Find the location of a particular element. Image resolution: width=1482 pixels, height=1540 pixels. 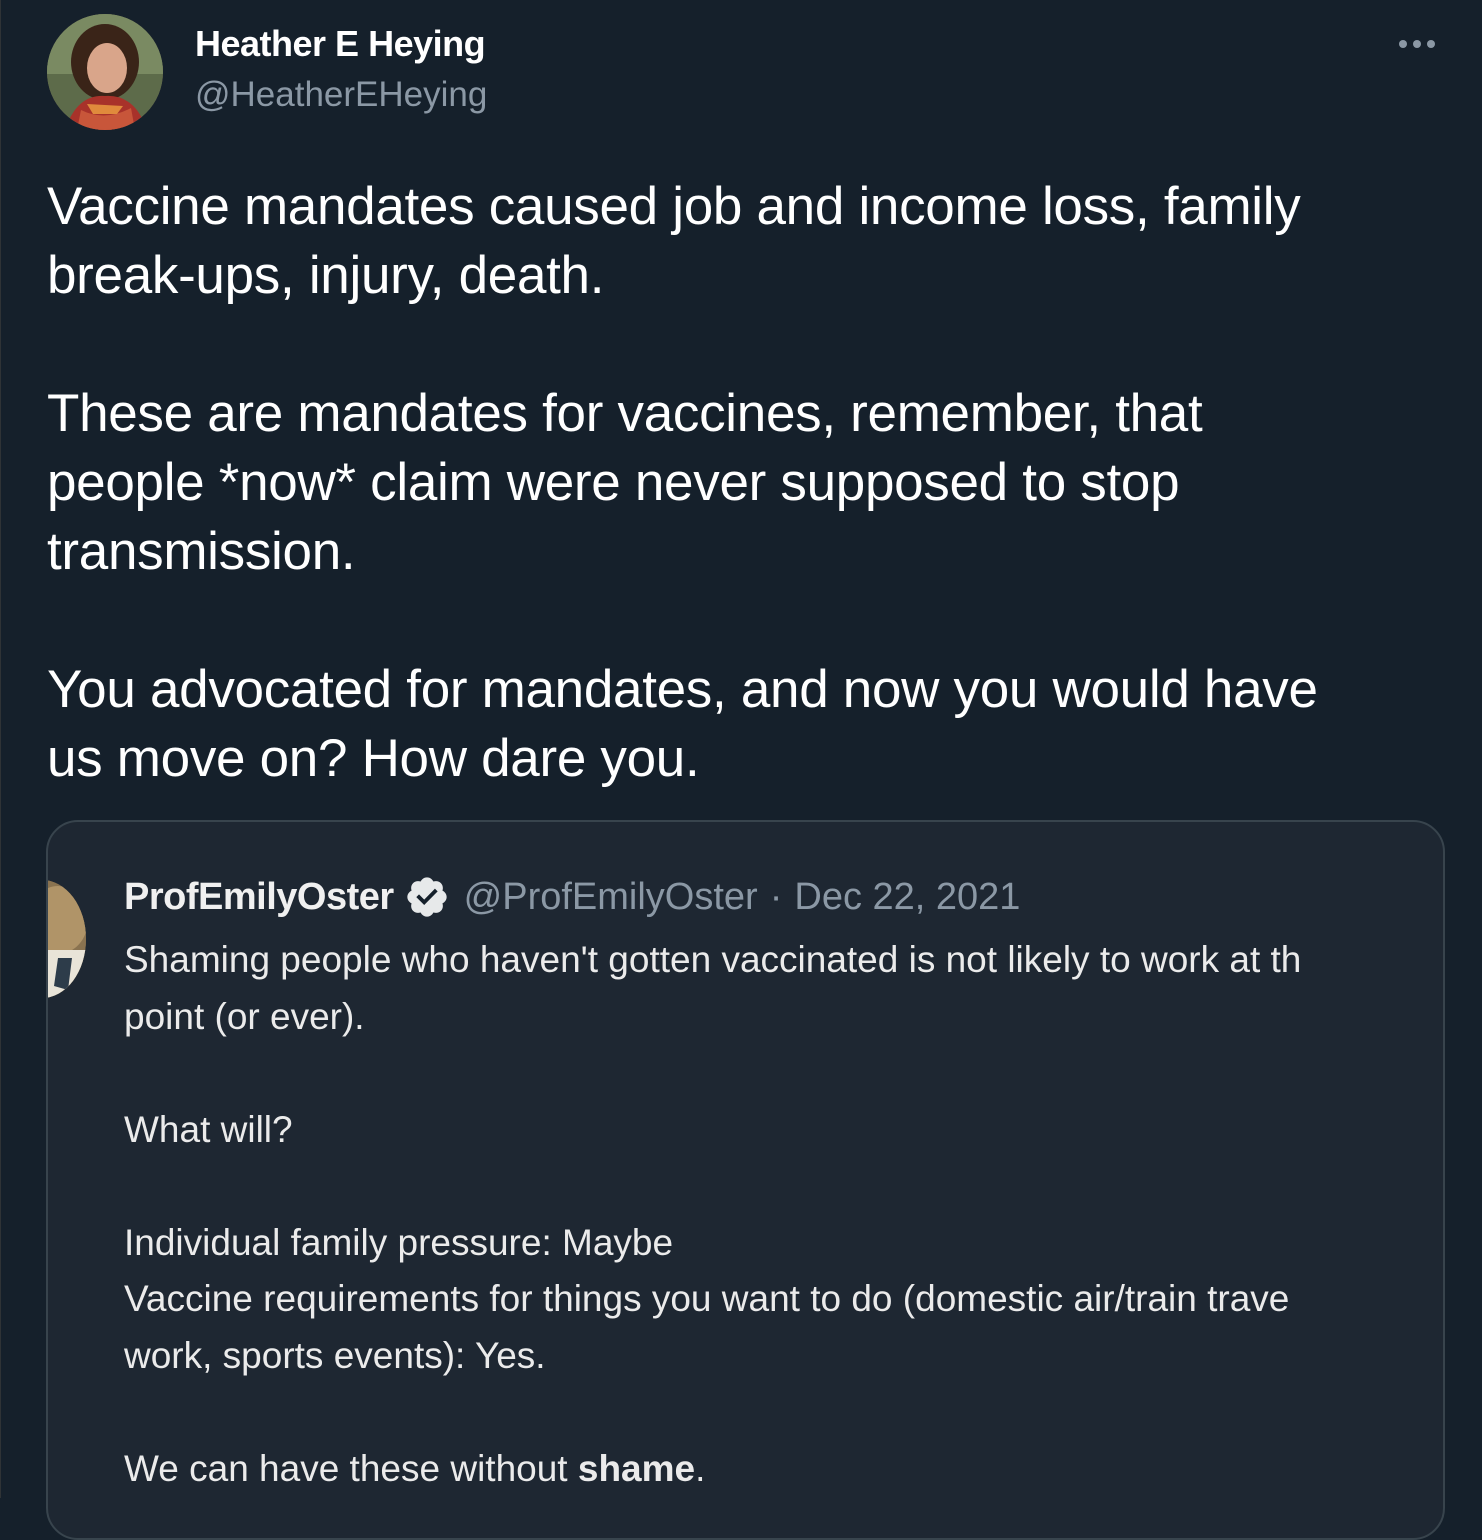

quoted-avatar is located at coordinates (67, 939).